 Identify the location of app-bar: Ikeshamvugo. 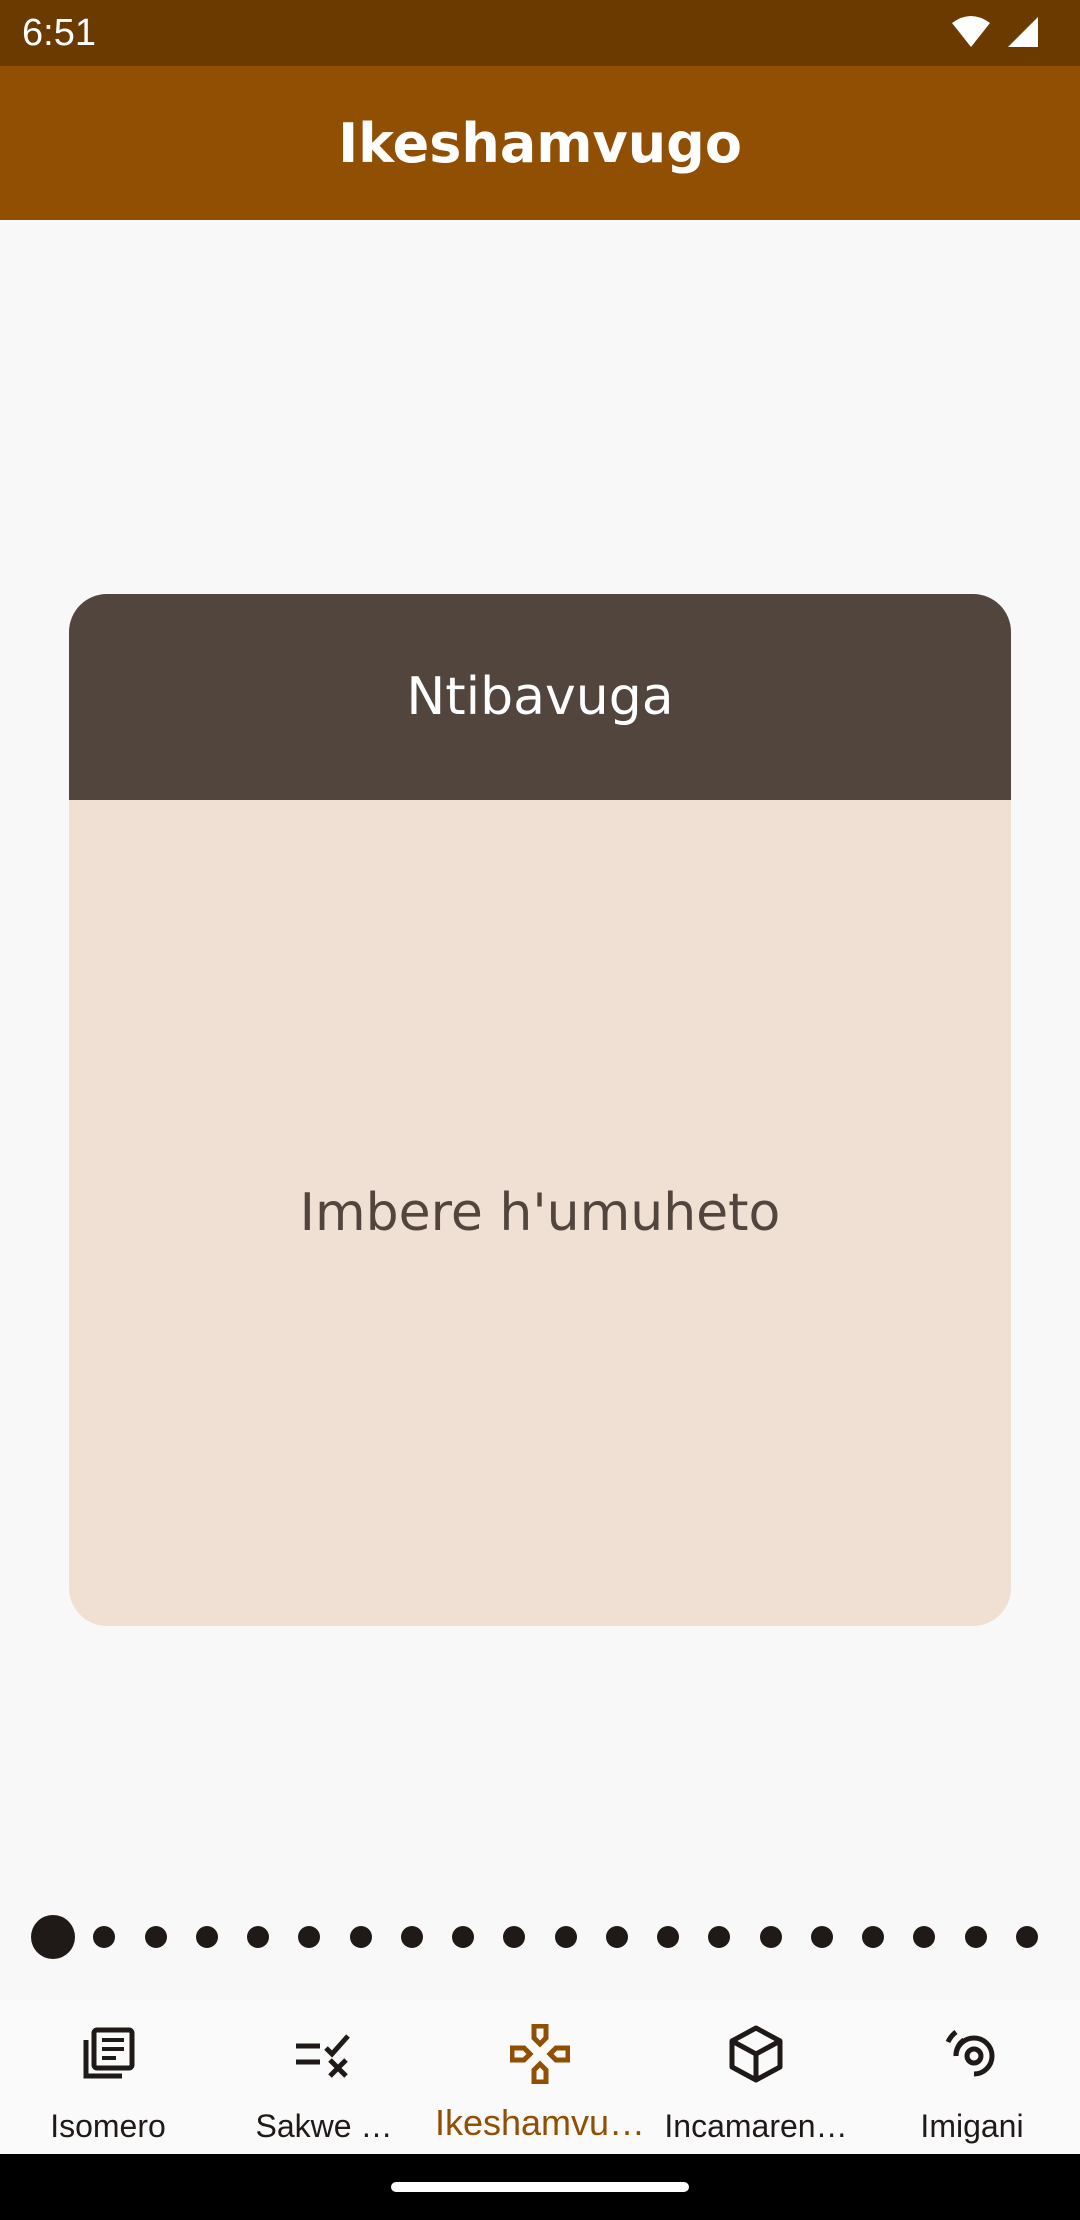
(540, 143).